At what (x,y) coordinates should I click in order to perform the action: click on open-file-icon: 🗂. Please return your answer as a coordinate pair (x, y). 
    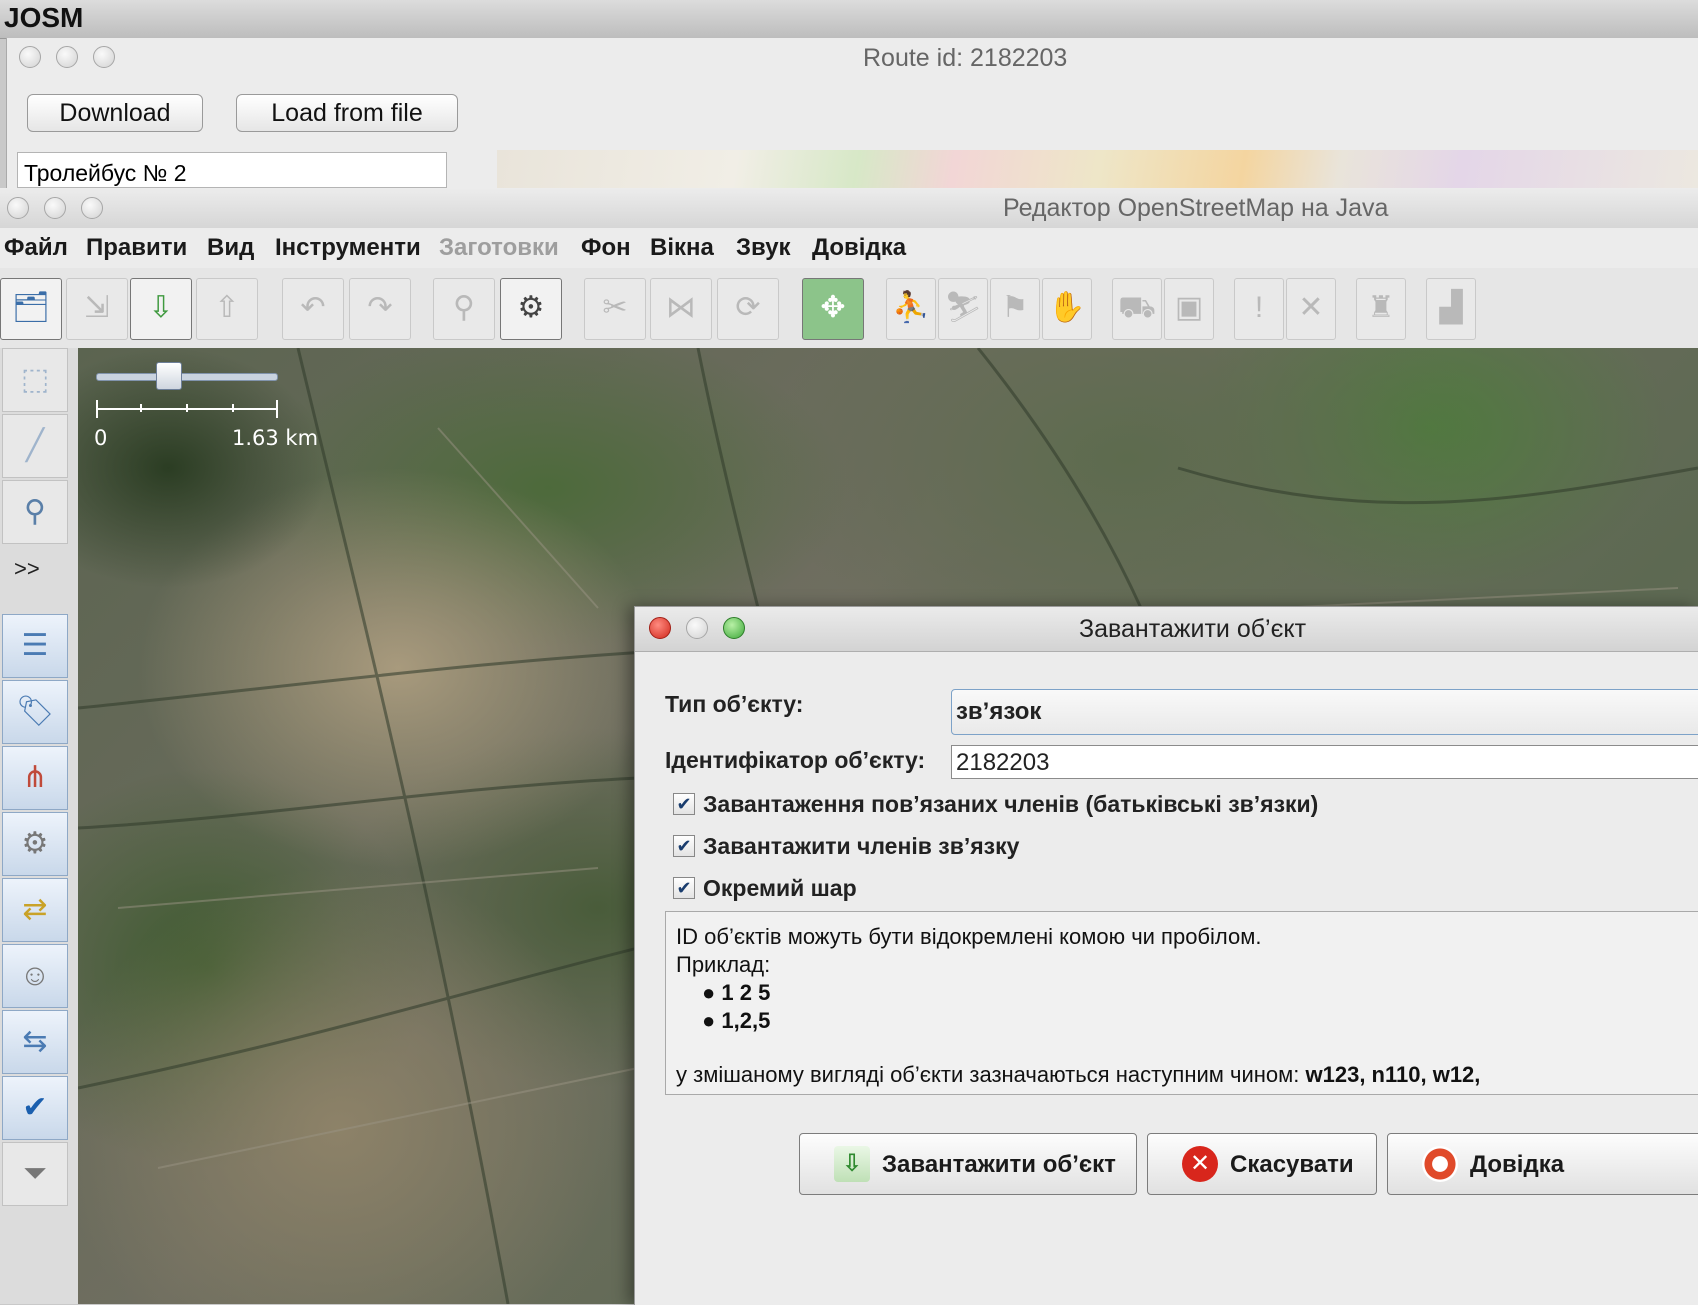
    Looking at the image, I should click on (31, 309).